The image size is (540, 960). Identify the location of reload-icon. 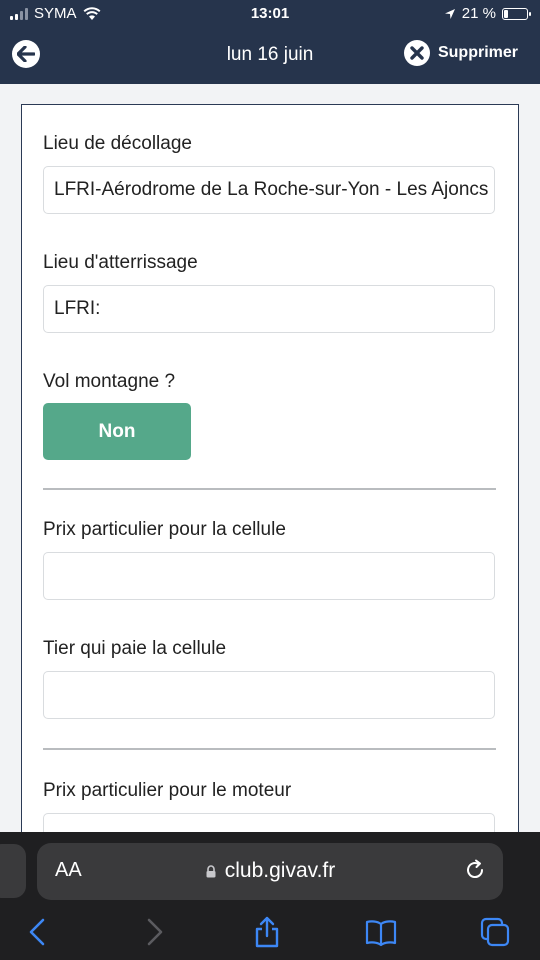
(475, 870).